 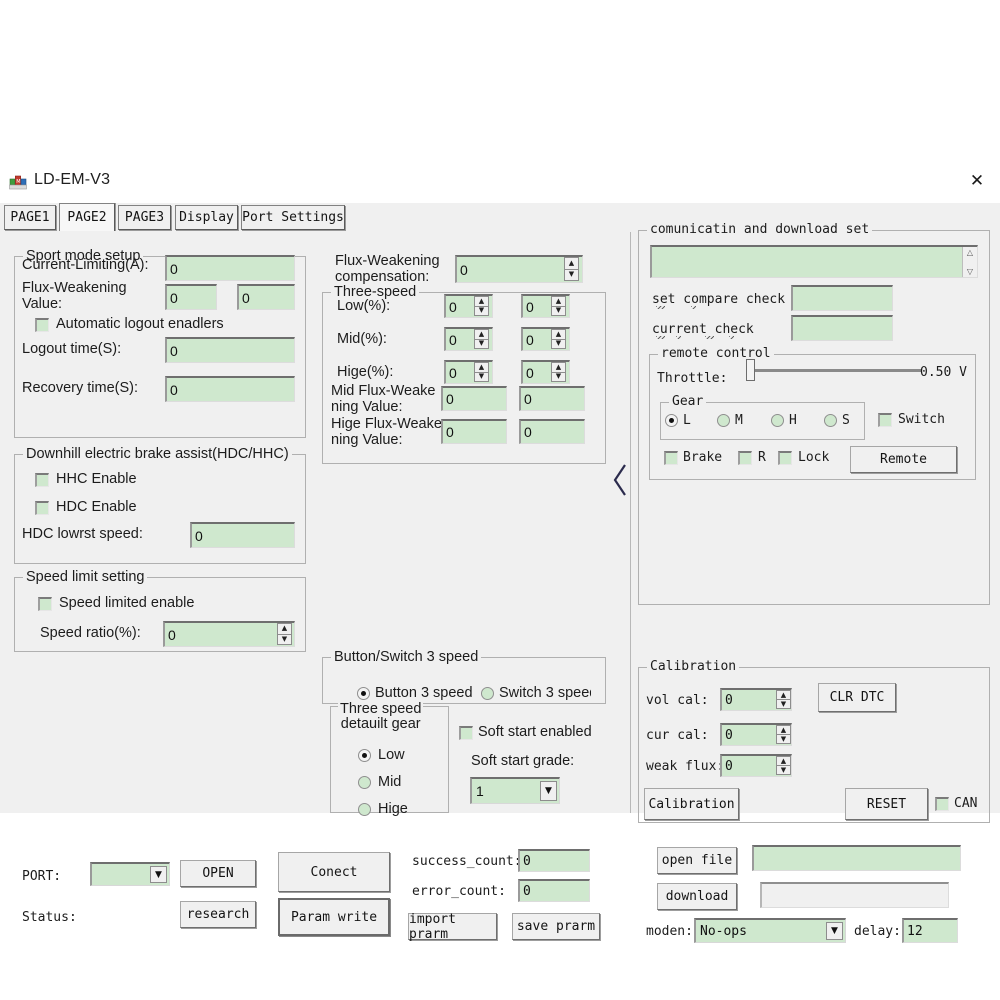 What do you see at coordinates (970, 252) in the screenshot?
I see `scroll-up-icon: △` at bounding box center [970, 252].